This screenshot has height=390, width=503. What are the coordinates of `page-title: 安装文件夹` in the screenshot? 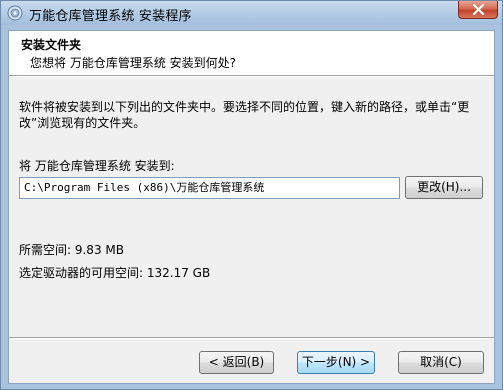 It's located at (51, 45).